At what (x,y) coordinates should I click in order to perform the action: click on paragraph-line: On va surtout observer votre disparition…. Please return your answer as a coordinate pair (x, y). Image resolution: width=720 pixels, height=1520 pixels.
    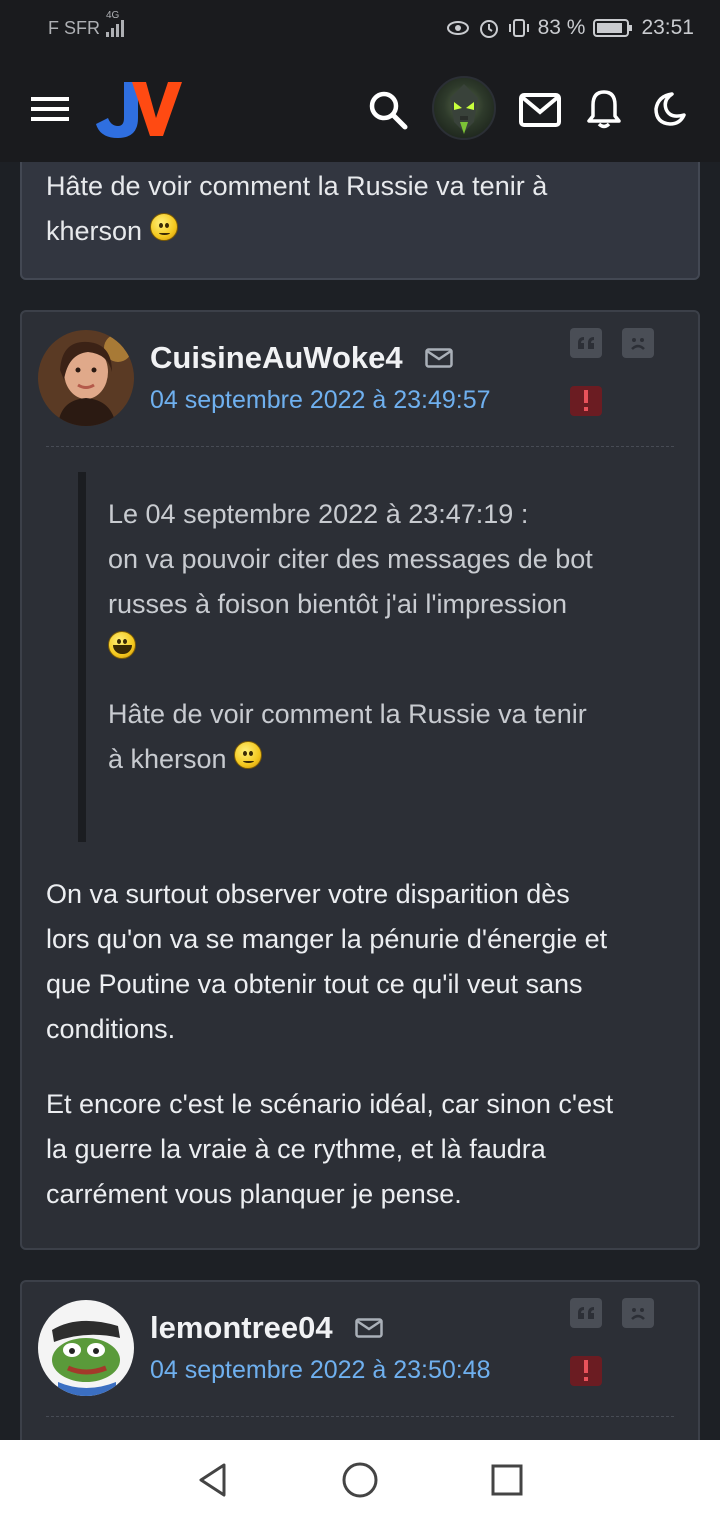
    Looking at the image, I should click on (308, 894).